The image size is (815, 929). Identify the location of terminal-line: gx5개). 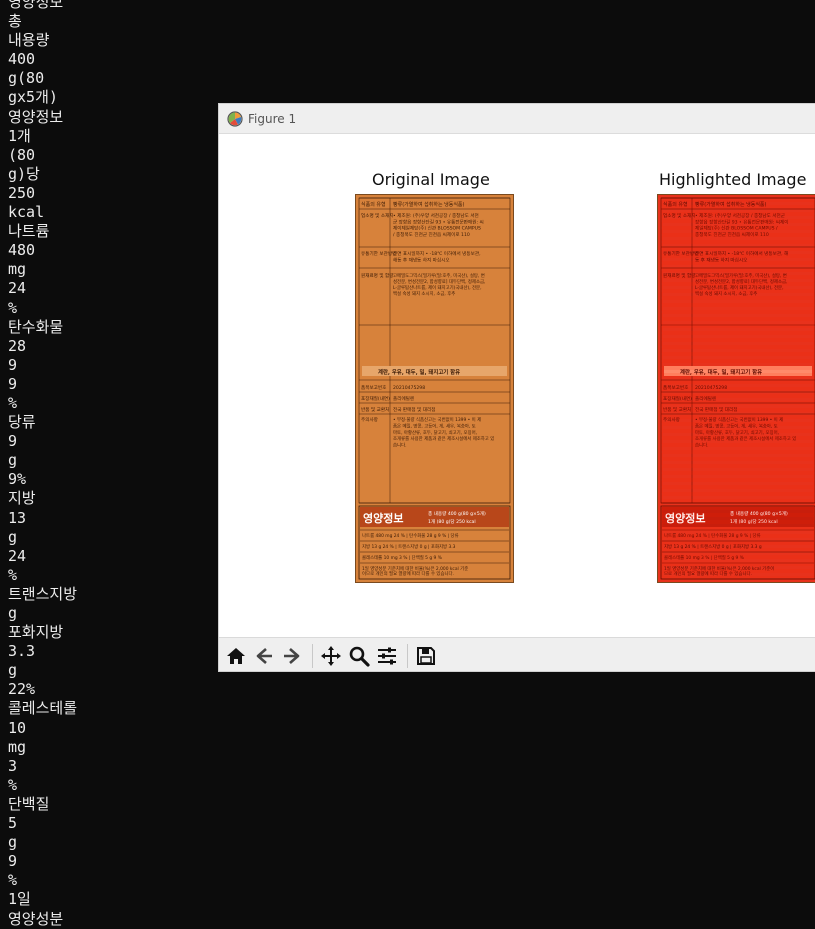
(33, 97).